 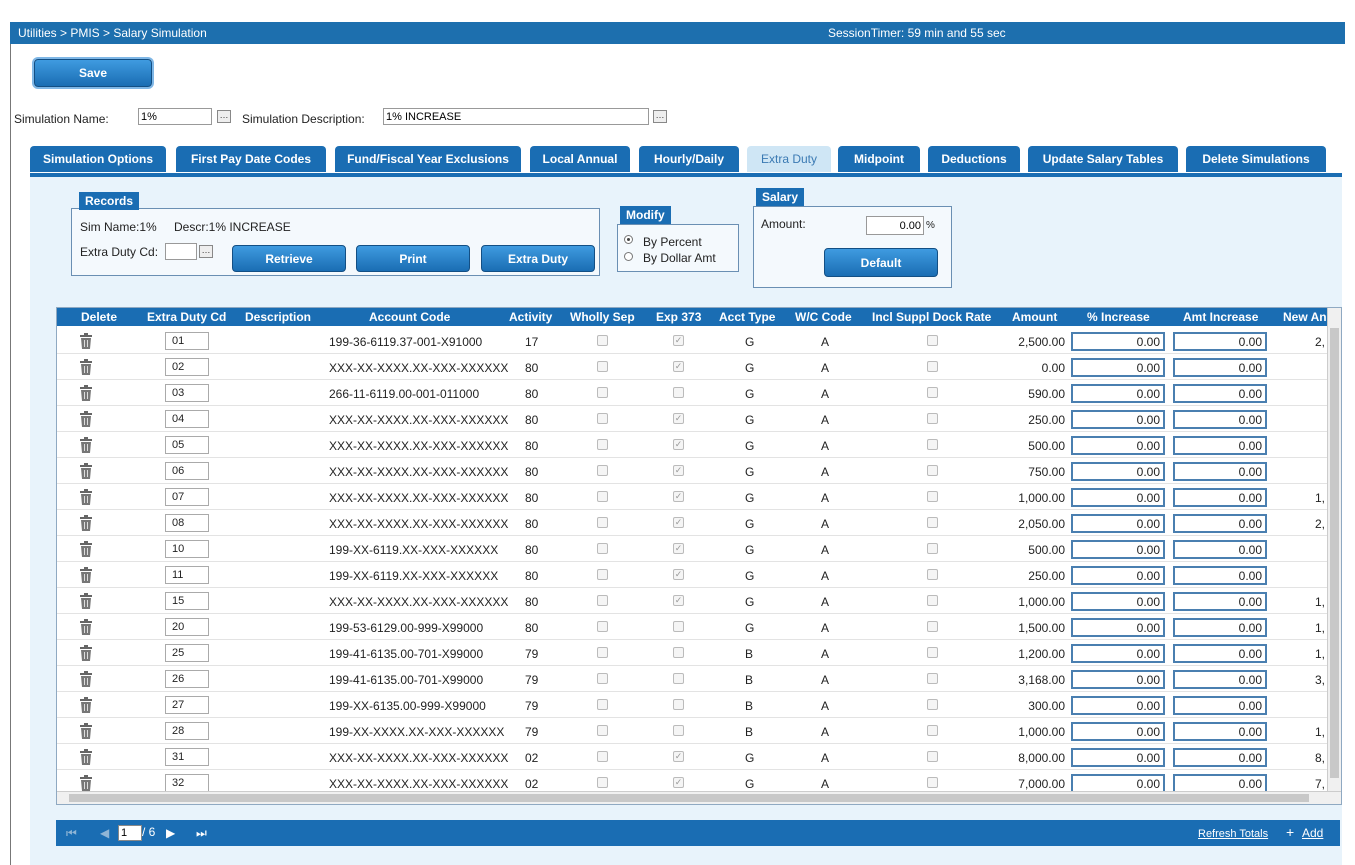 I want to click on column-header: Description, so click(x=278, y=317).